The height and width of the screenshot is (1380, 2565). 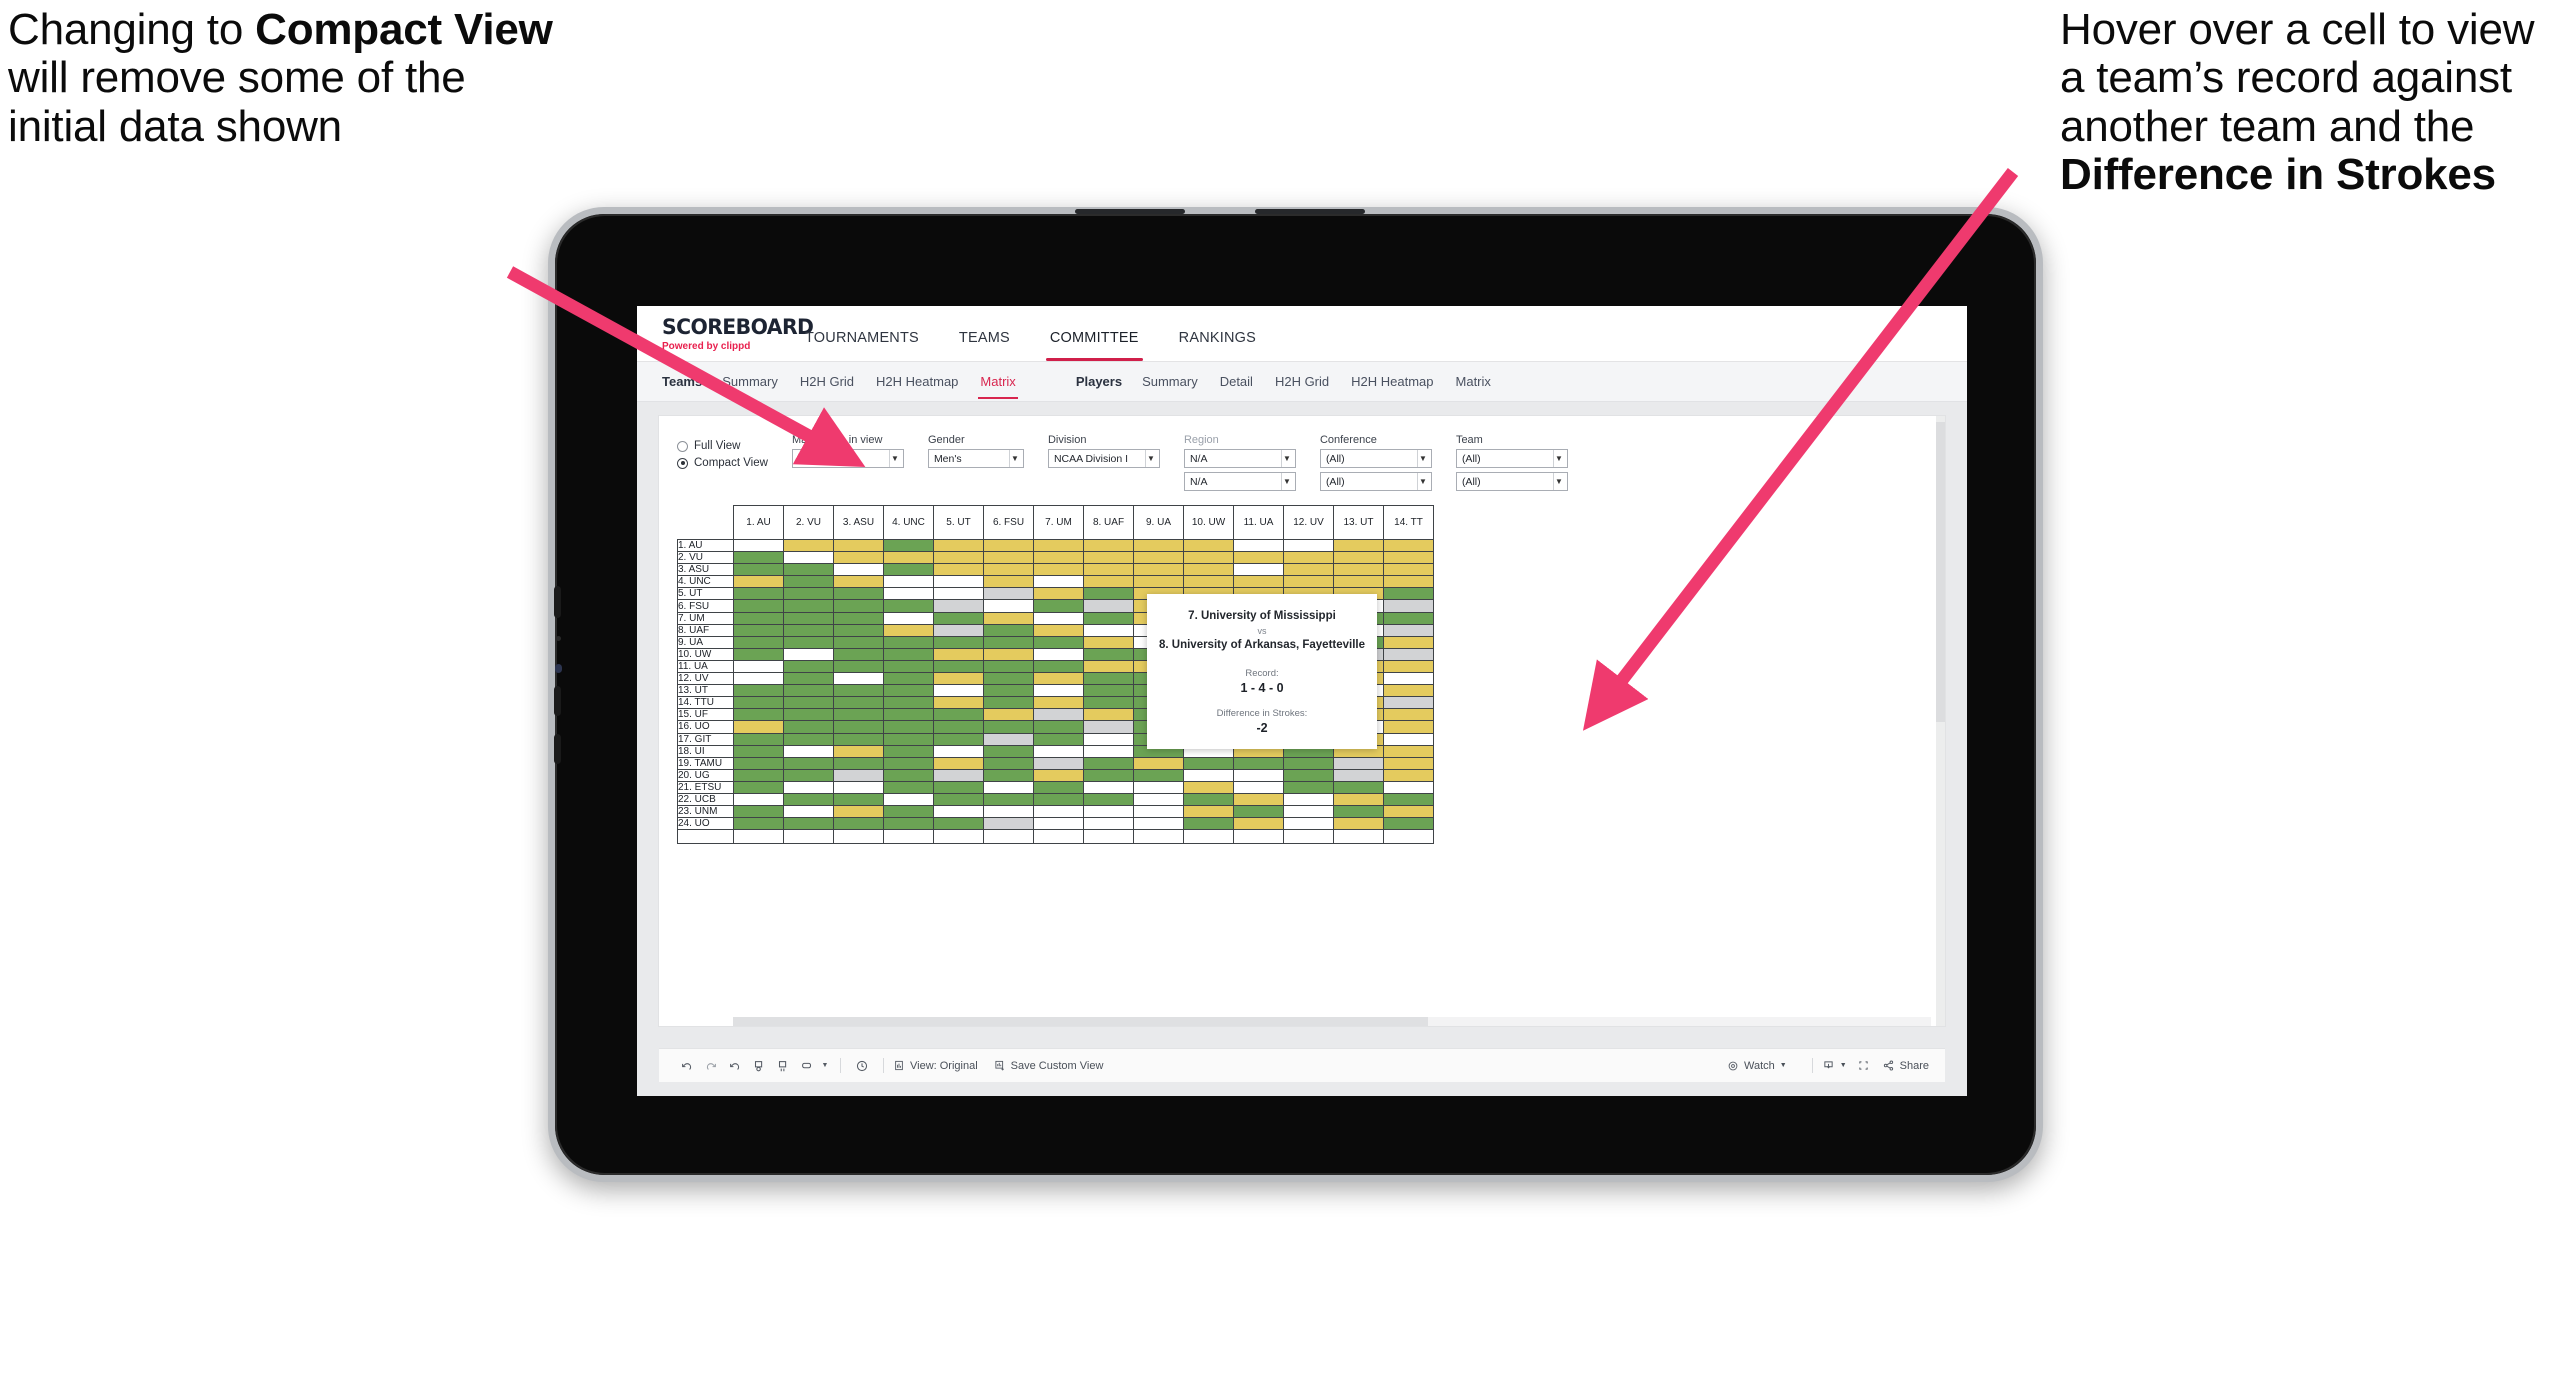 I want to click on nav-committee: COMMITTEE, so click(x=1094, y=345).